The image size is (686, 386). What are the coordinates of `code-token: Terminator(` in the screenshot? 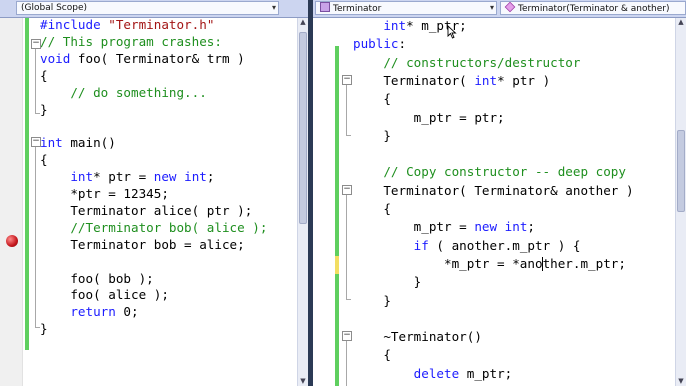 It's located at (414, 80).